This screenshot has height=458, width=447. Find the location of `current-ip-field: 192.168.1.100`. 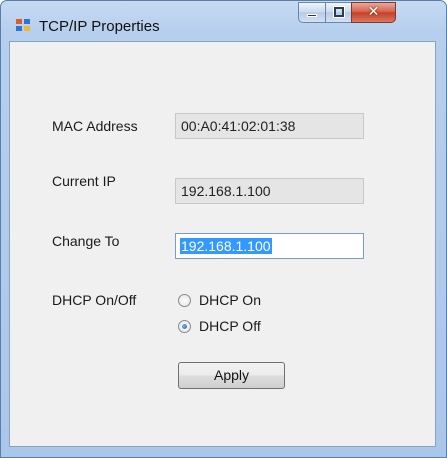

current-ip-field: 192.168.1.100 is located at coordinates (269, 191).